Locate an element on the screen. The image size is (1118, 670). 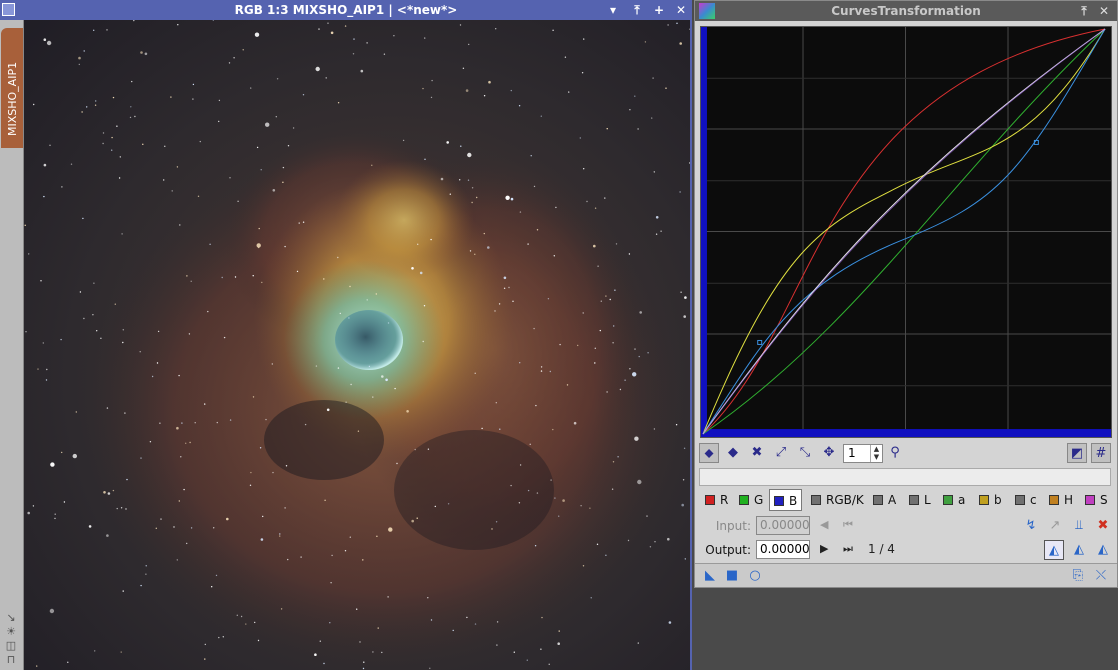
output-field: 0.00000 is located at coordinates (783, 549).